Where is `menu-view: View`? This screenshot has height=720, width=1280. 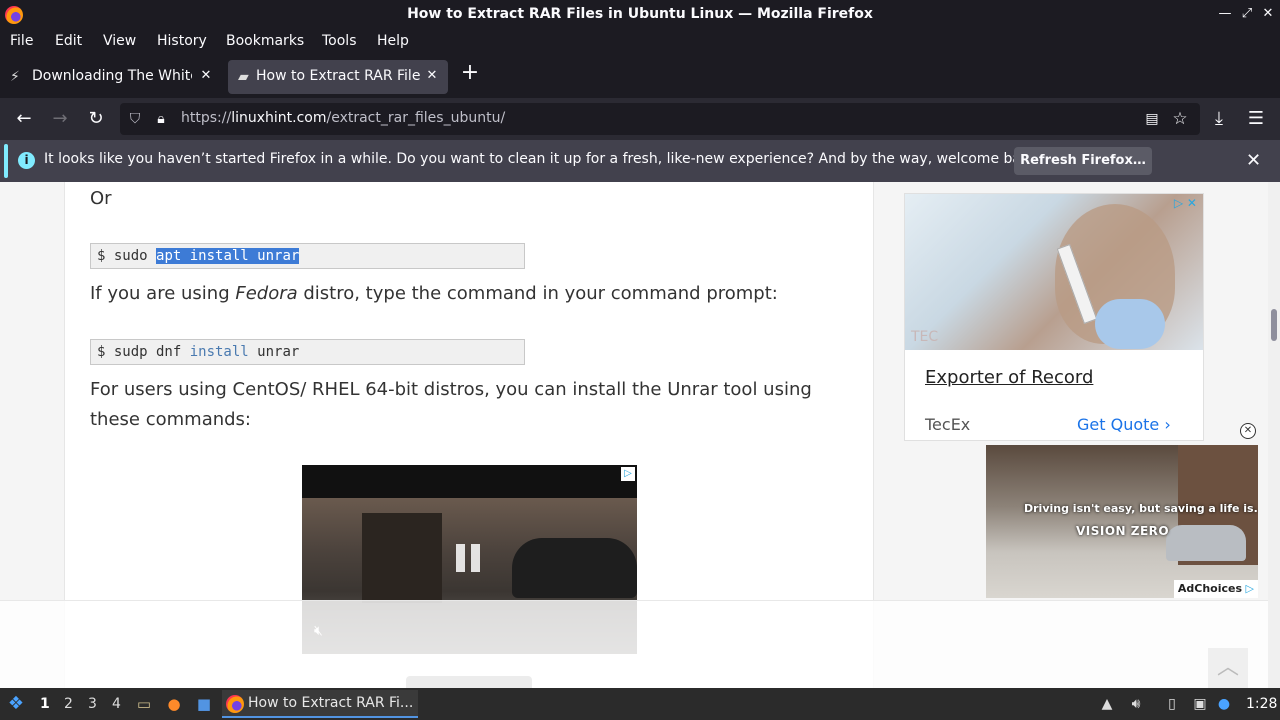
menu-view: View is located at coordinates (119, 41).